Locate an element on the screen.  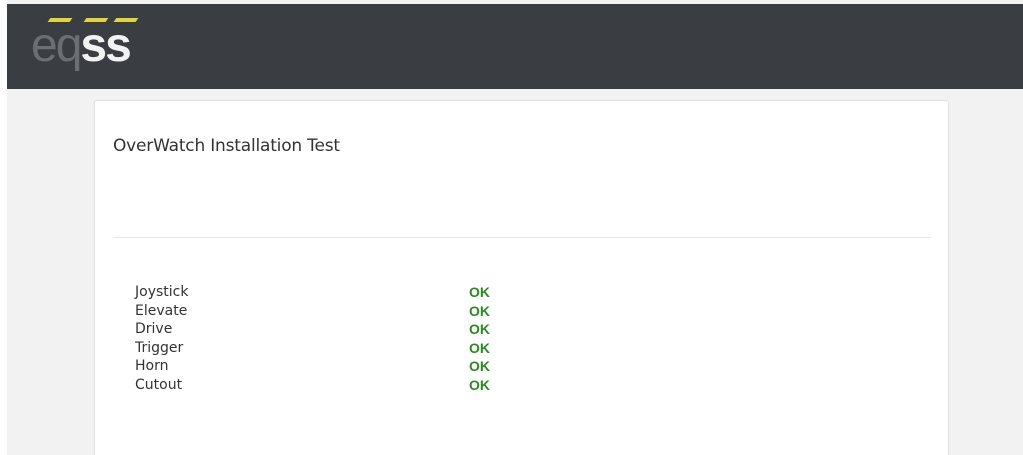
logo-text-eq: eq is located at coordinates (56, 45).